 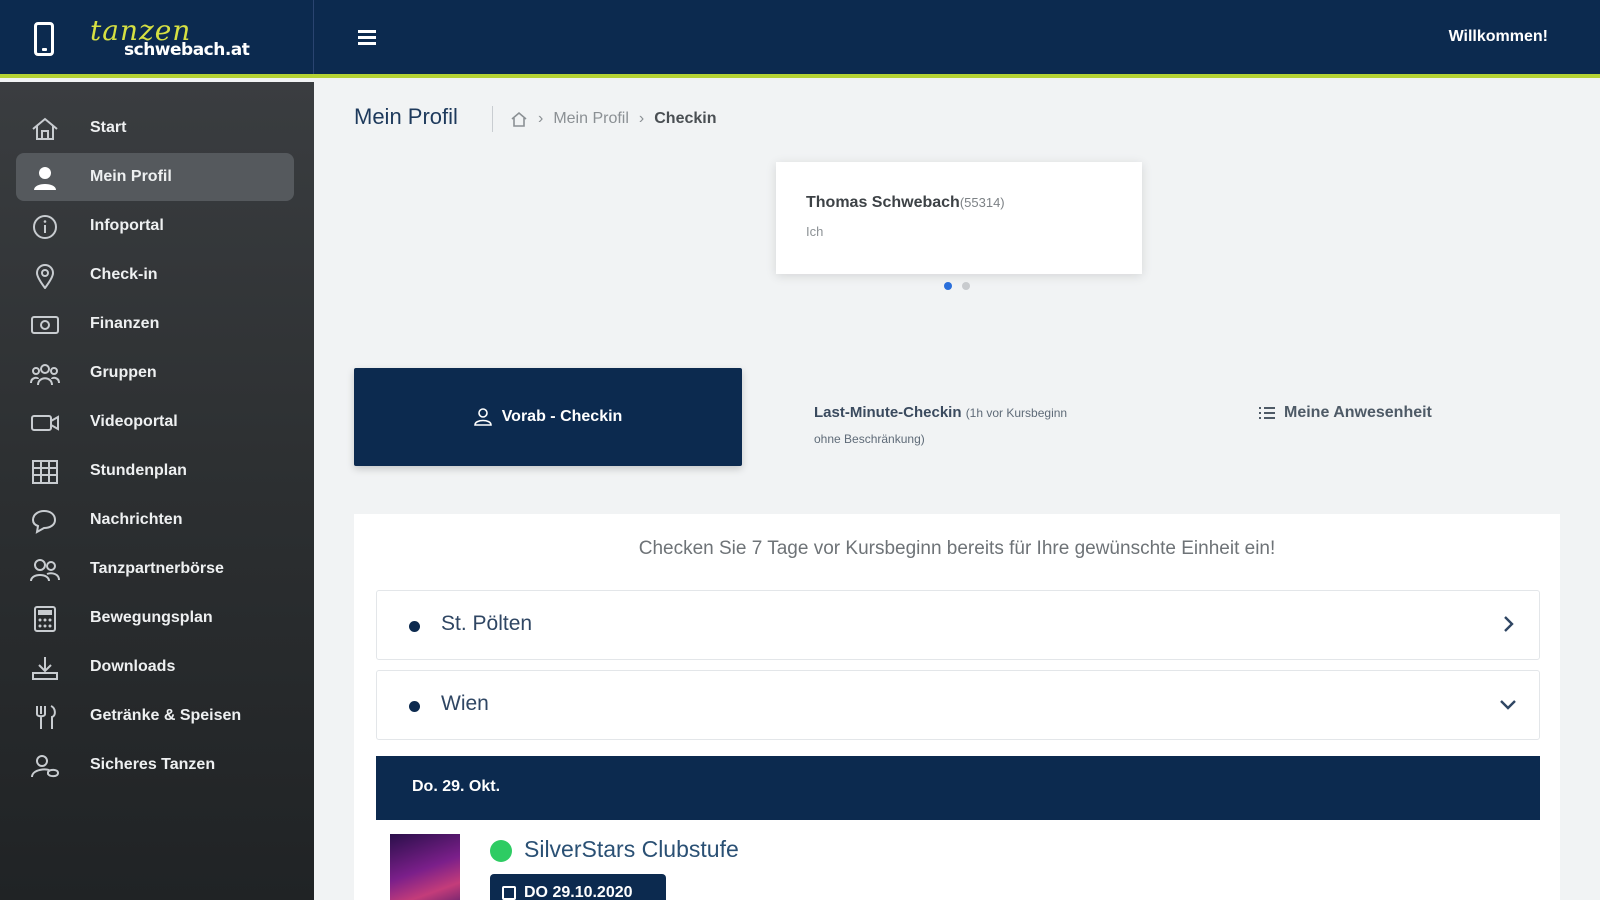 I want to click on sidebar-item-label: Stundenplan, so click(x=138, y=470).